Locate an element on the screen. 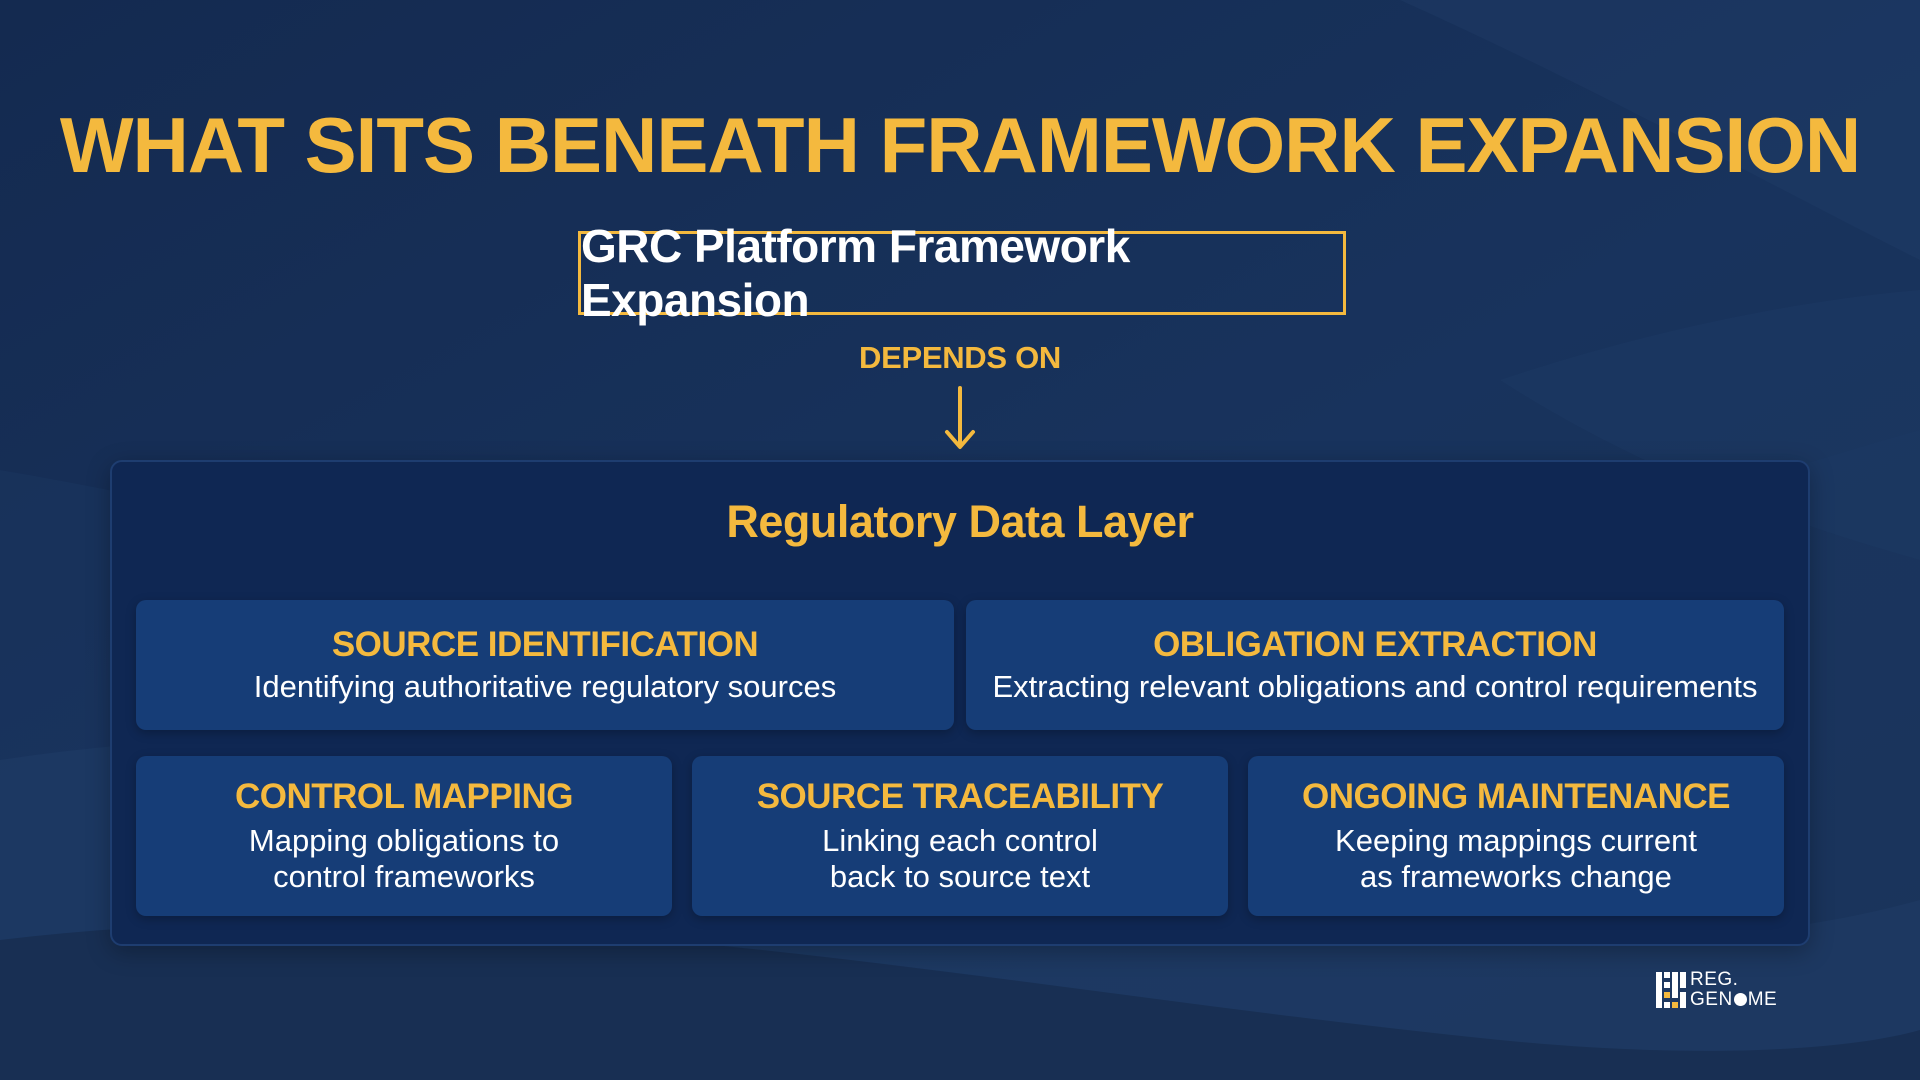  card-title: SOURCE TRACEABILITY is located at coordinates (960, 797).